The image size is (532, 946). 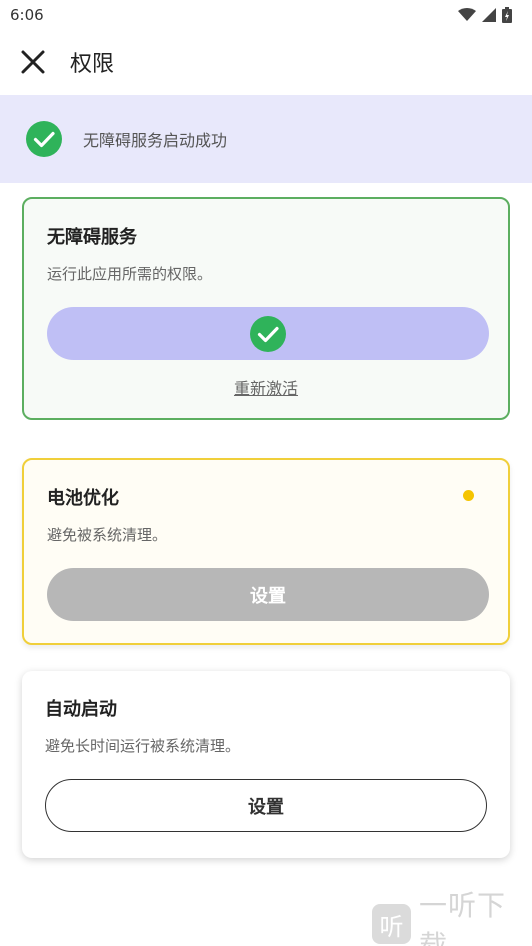 I want to click on watermark: 听 一听下载, so click(x=452, y=917).